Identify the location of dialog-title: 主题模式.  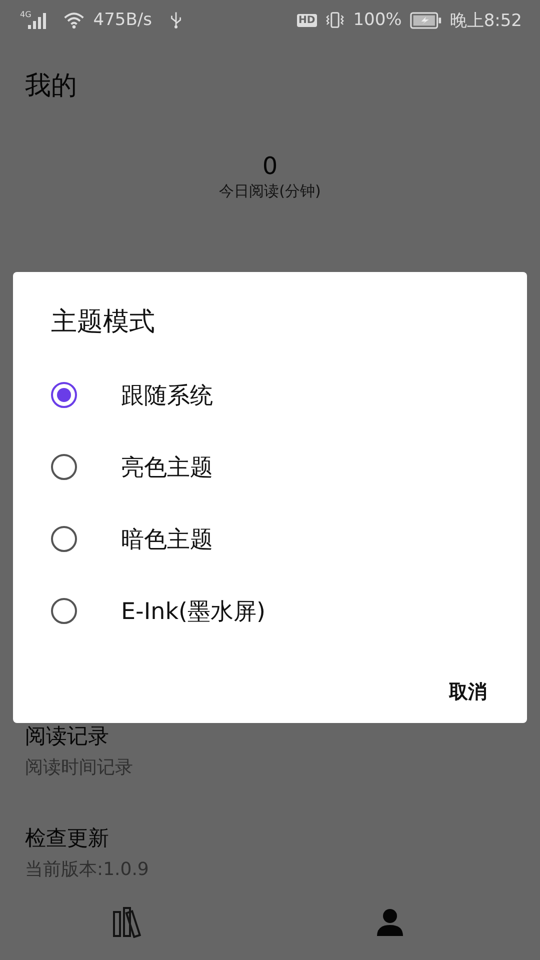
(102, 322).